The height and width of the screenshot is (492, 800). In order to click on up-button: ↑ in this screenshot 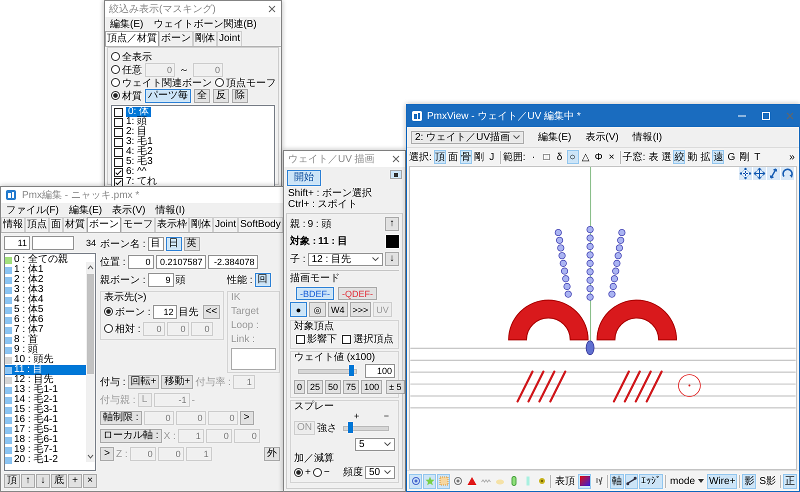, I will do `click(392, 224)`.